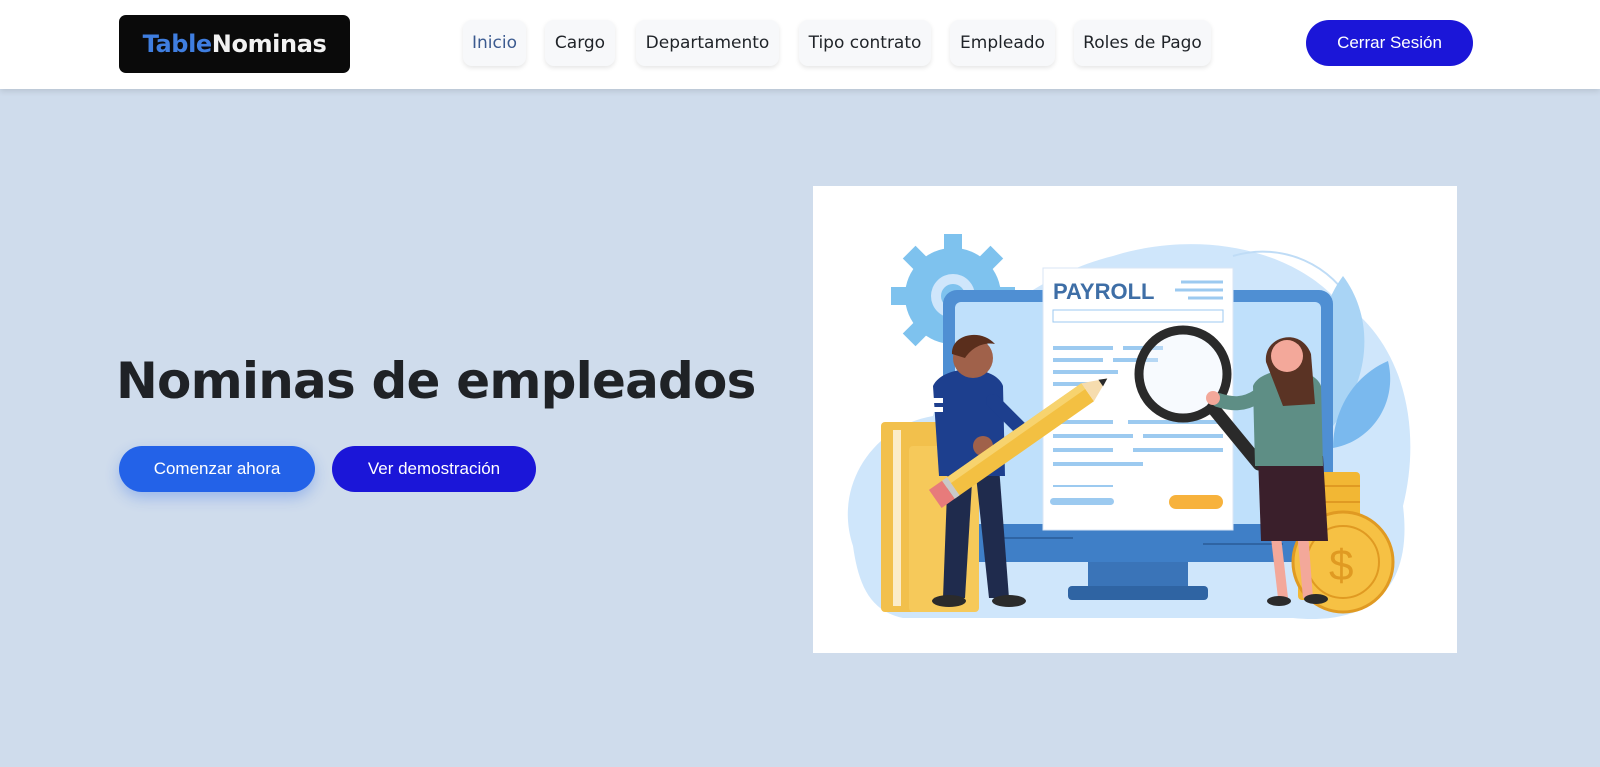 The height and width of the screenshot is (767, 1600). What do you see at coordinates (1389, 43) in the screenshot?
I see `logout-button: Cerrar Sesión` at bounding box center [1389, 43].